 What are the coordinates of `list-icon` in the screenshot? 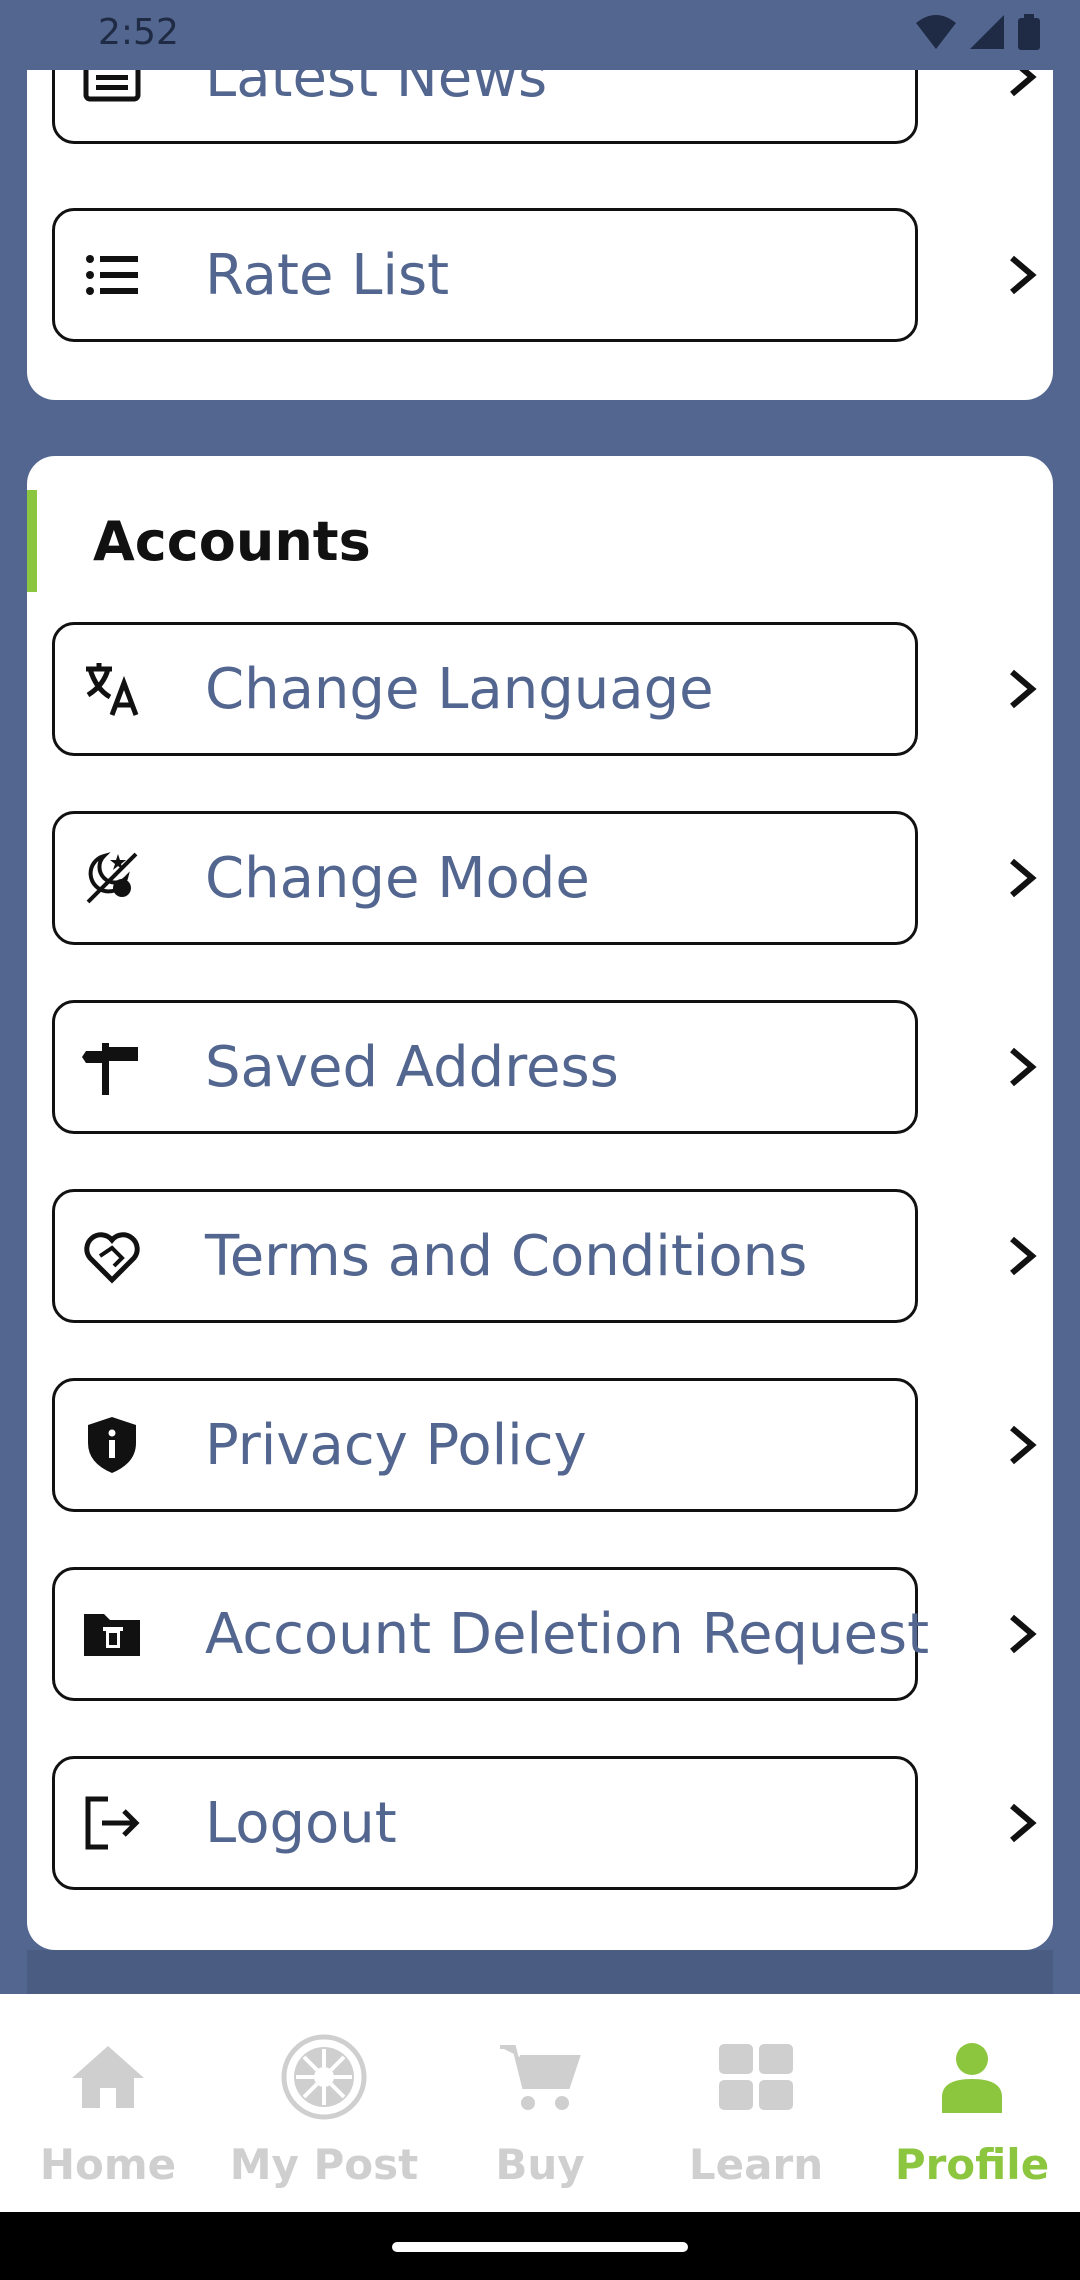 It's located at (112, 275).